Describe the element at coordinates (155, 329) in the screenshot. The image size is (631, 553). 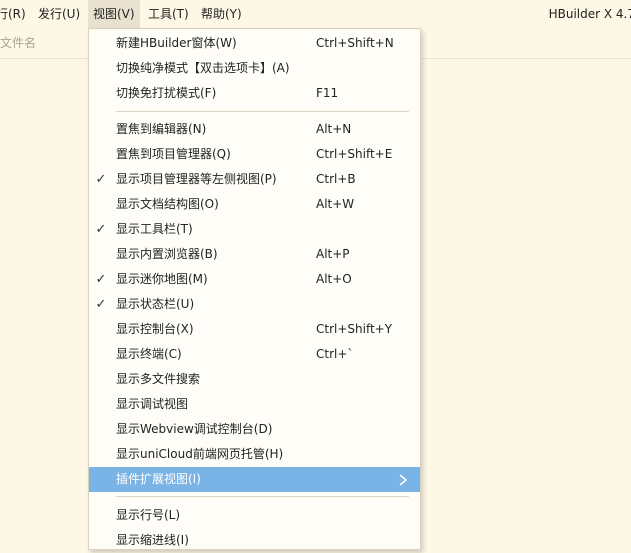
I see `menu-item-label: 显示控制台(X)` at that location.